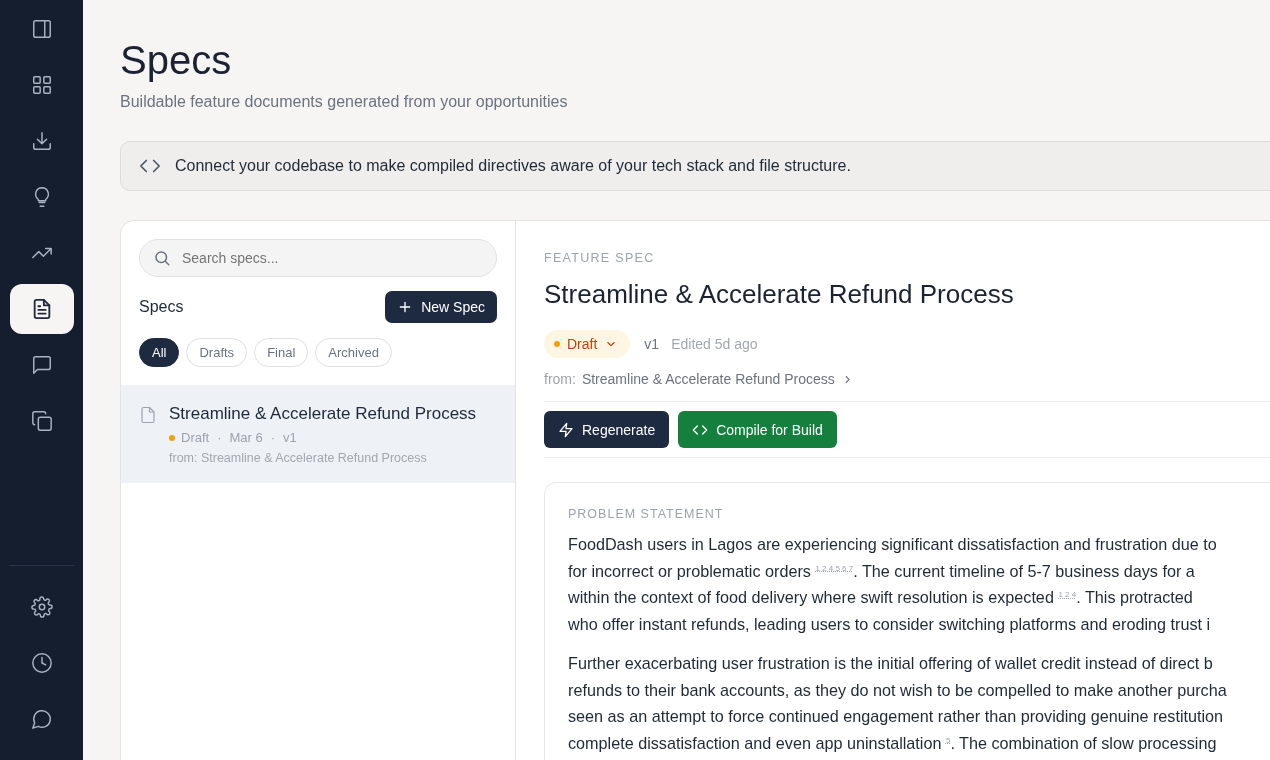 The image size is (1270, 760). What do you see at coordinates (176, 60) in the screenshot?
I see `page-title: Specs` at bounding box center [176, 60].